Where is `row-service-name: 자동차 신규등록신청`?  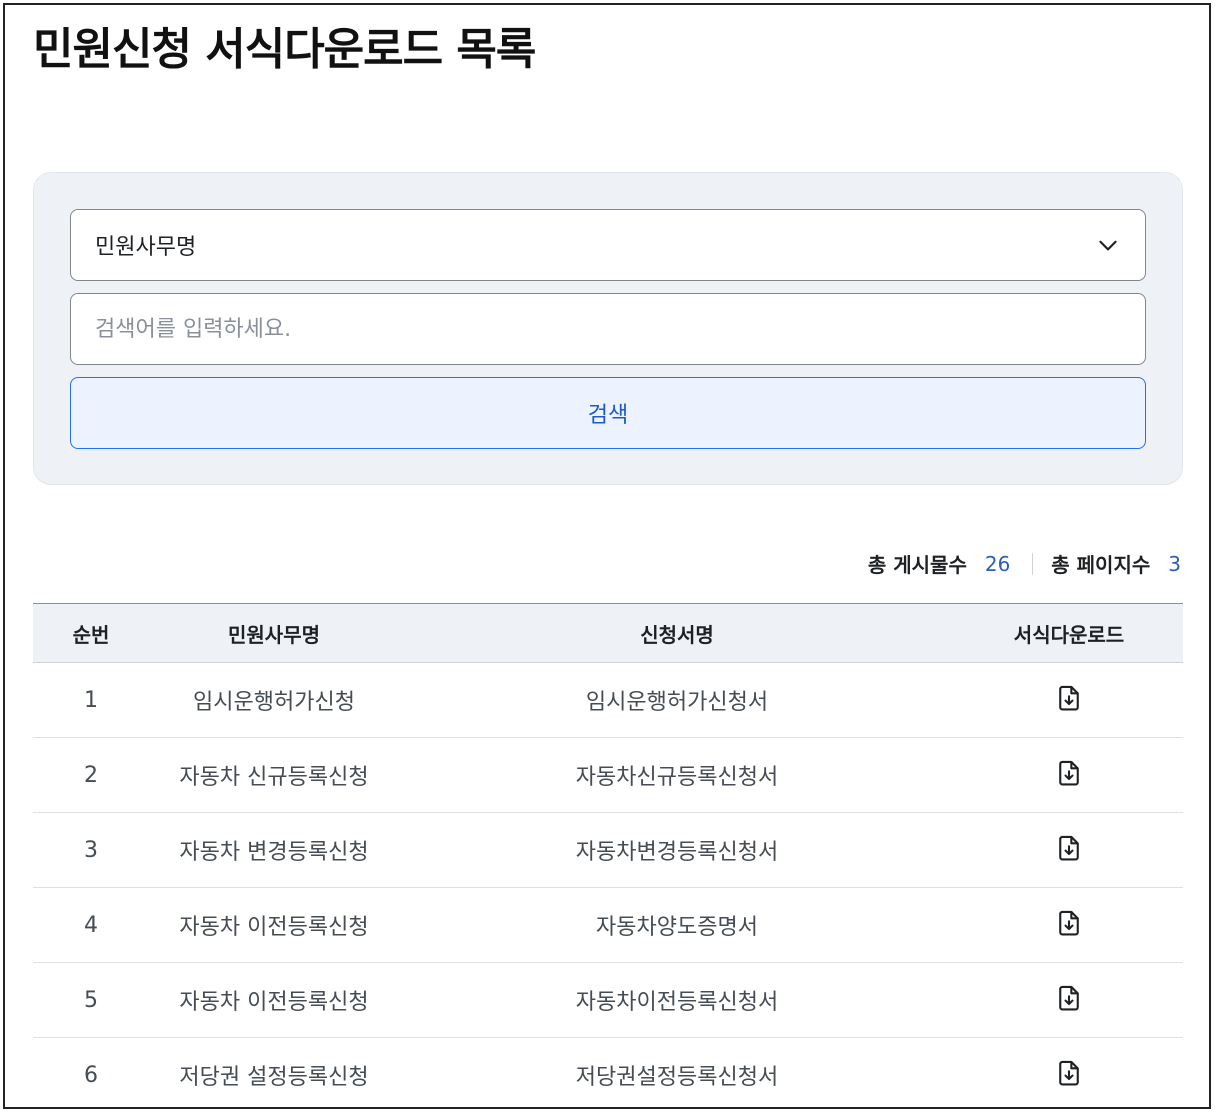
row-service-name: 자동차 신규등록신청 is located at coordinates (274, 775).